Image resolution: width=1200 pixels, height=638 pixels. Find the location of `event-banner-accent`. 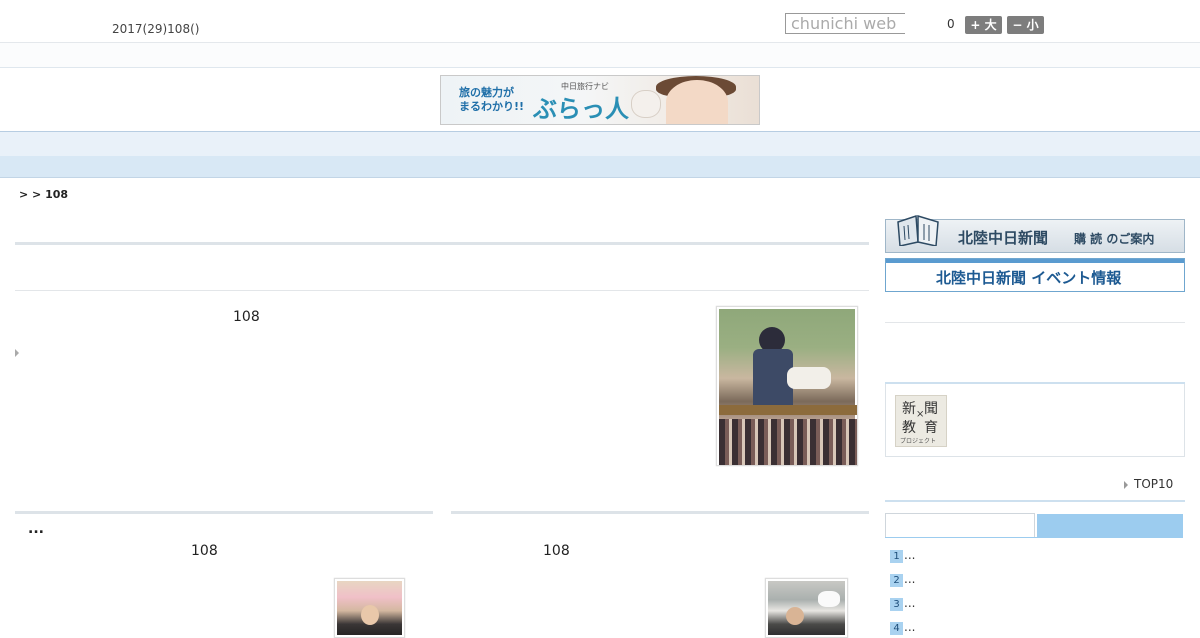

event-banner-accent is located at coordinates (1035, 261).